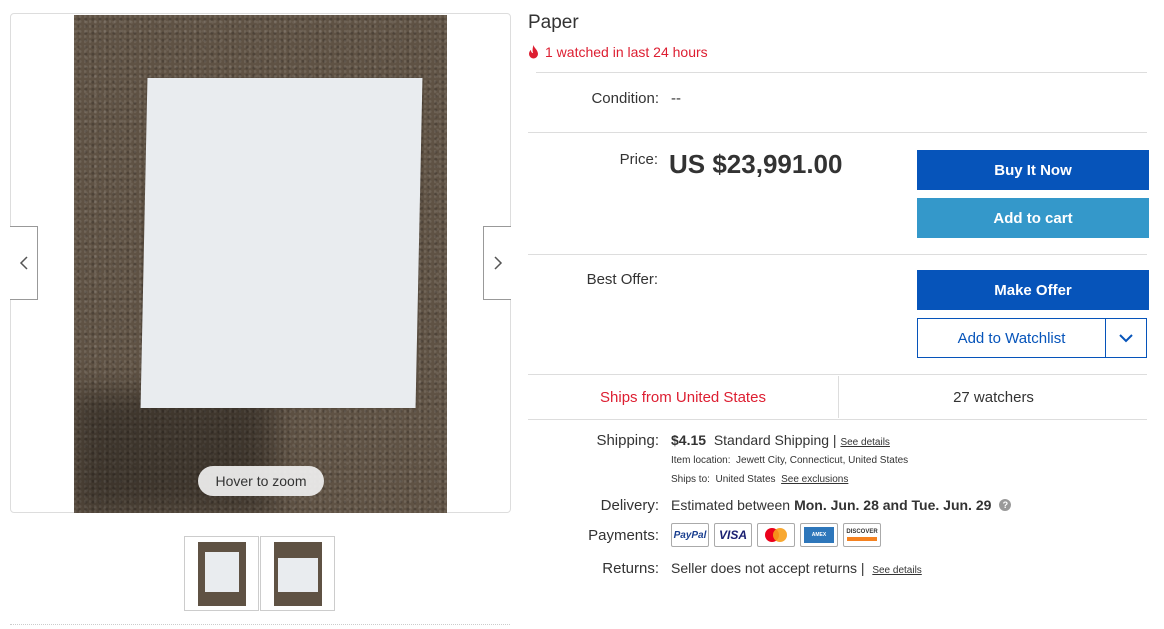 This screenshot has height=629, width=1164. Describe the element at coordinates (676, 98) in the screenshot. I see `condition-value: --` at that location.